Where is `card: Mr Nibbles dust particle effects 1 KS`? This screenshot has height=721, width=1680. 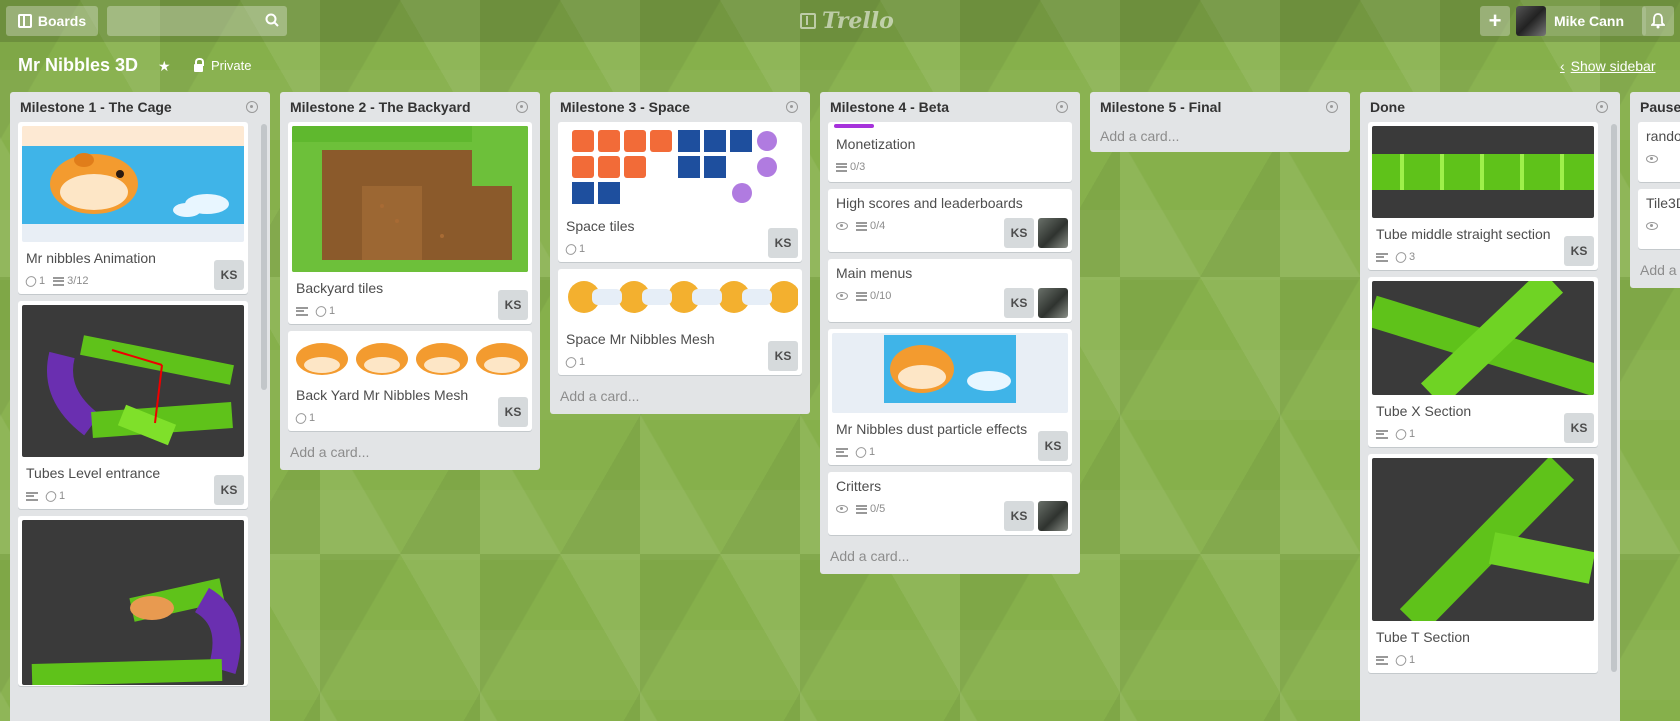 card: Mr Nibbles dust particle effects 1 KS is located at coordinates (950, 397).